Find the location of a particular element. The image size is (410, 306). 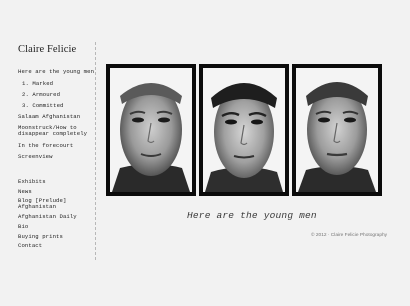

nav-item-salaam-afghanistan: Salaam Afghanistan is located at coordinates (49, 117).